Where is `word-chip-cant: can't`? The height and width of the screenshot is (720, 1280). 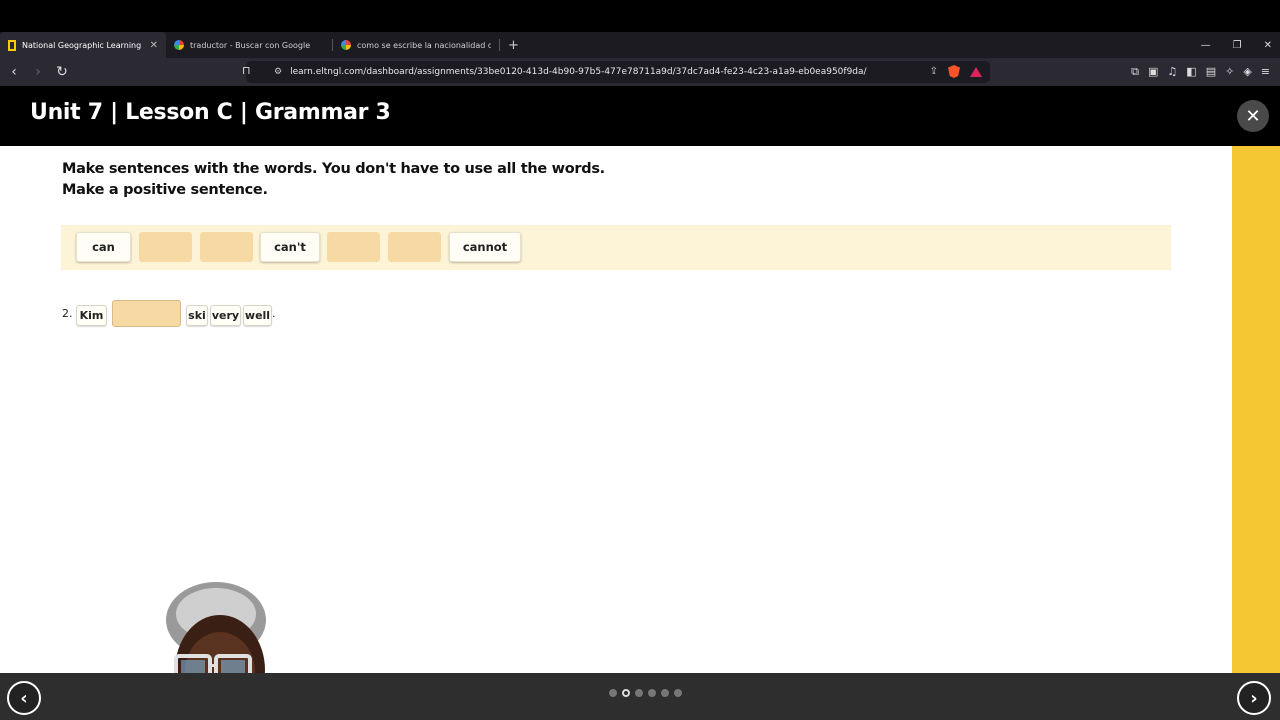 word-chip-cant: can't is located at coordinates (290, 247).